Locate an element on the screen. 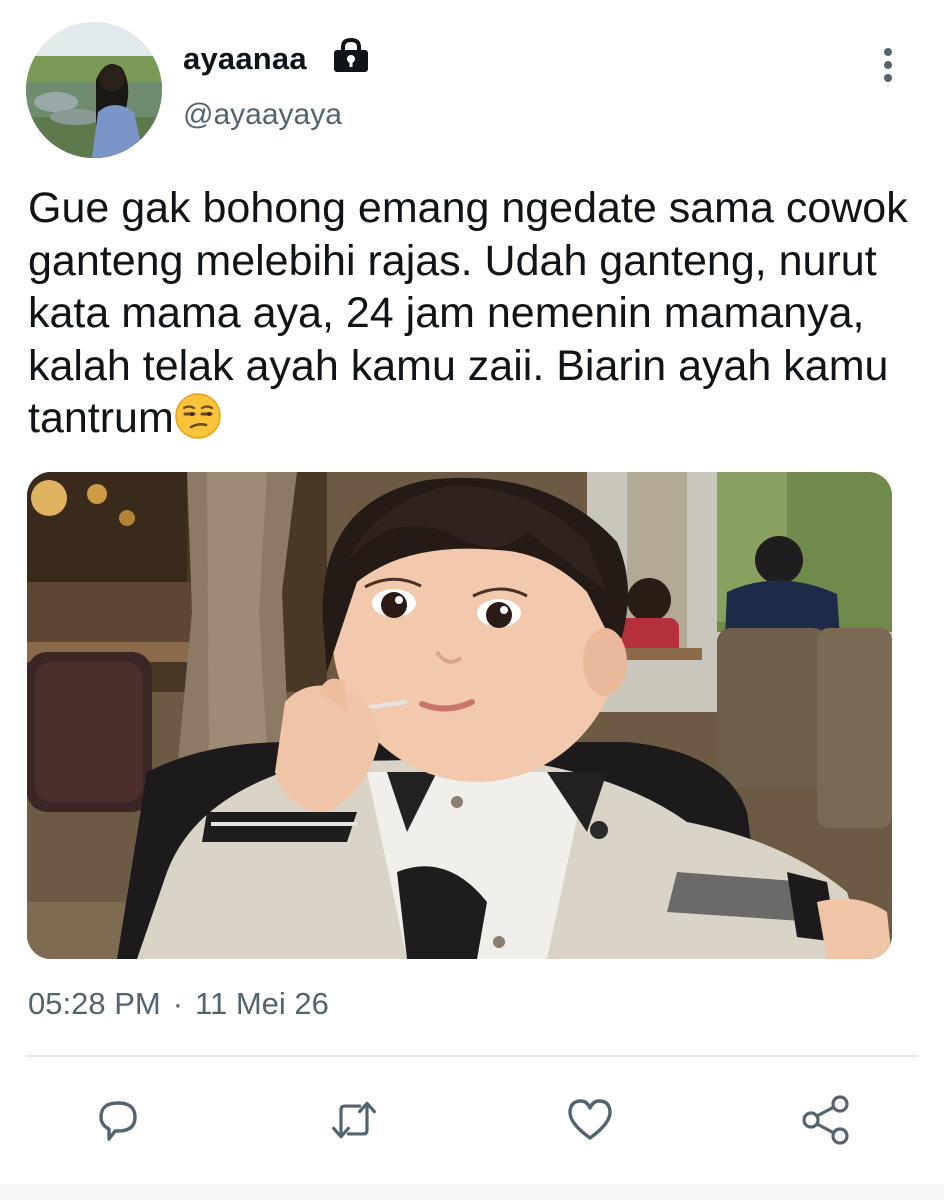 This screenshot has height=1200, width=944. reply-icon is located at coordinates (118, 1121).